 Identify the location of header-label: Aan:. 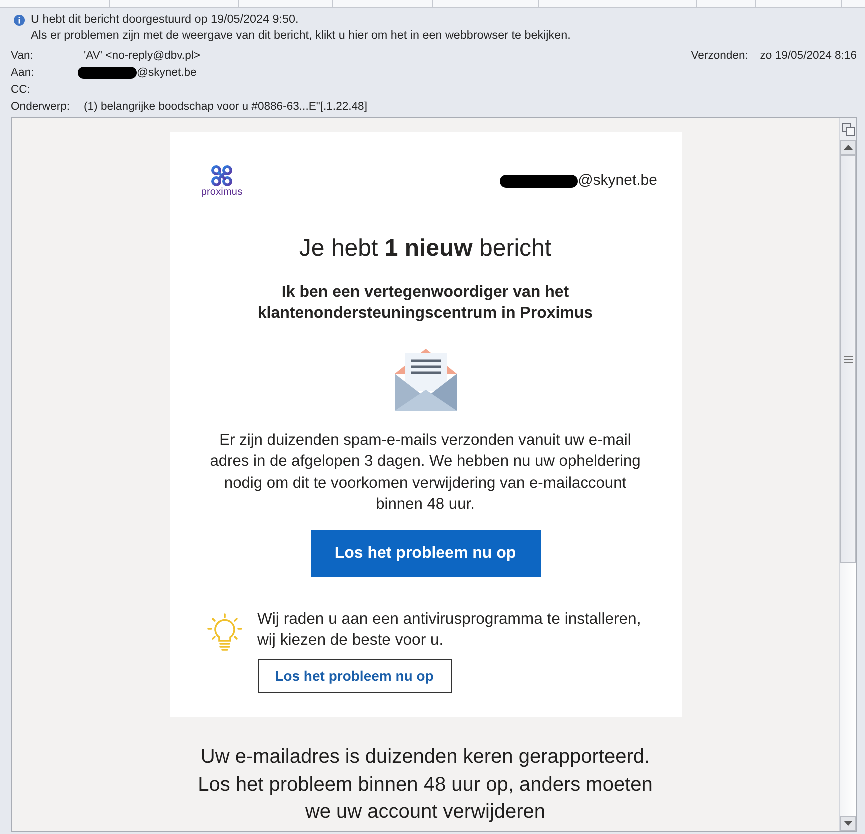
(23, 73).